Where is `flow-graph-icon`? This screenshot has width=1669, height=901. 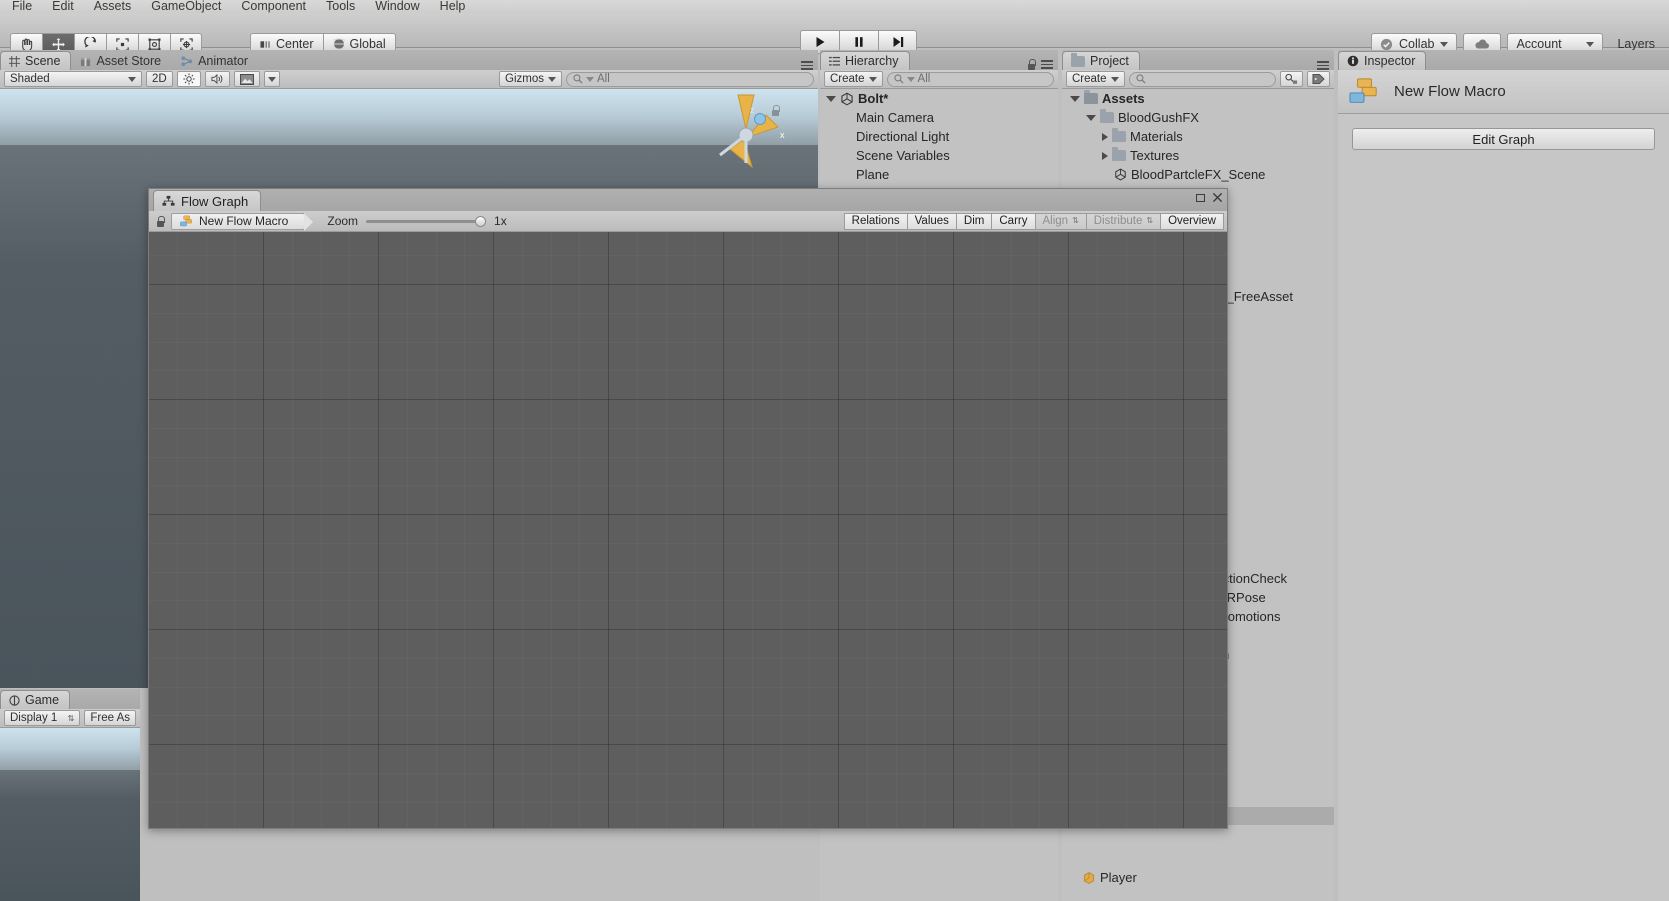 flow-graph-icon is located at coordinates (168, 200).